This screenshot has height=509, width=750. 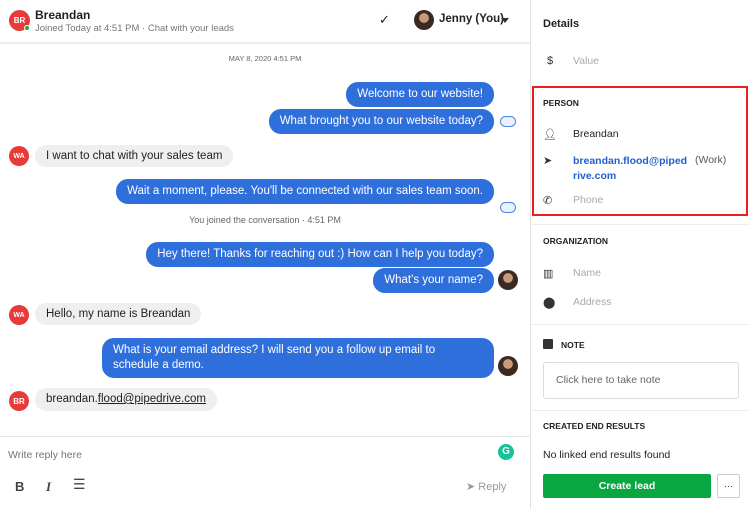 I want to click on message-incoming: Hello, my name is Breandan, so click(x=118, y=314).